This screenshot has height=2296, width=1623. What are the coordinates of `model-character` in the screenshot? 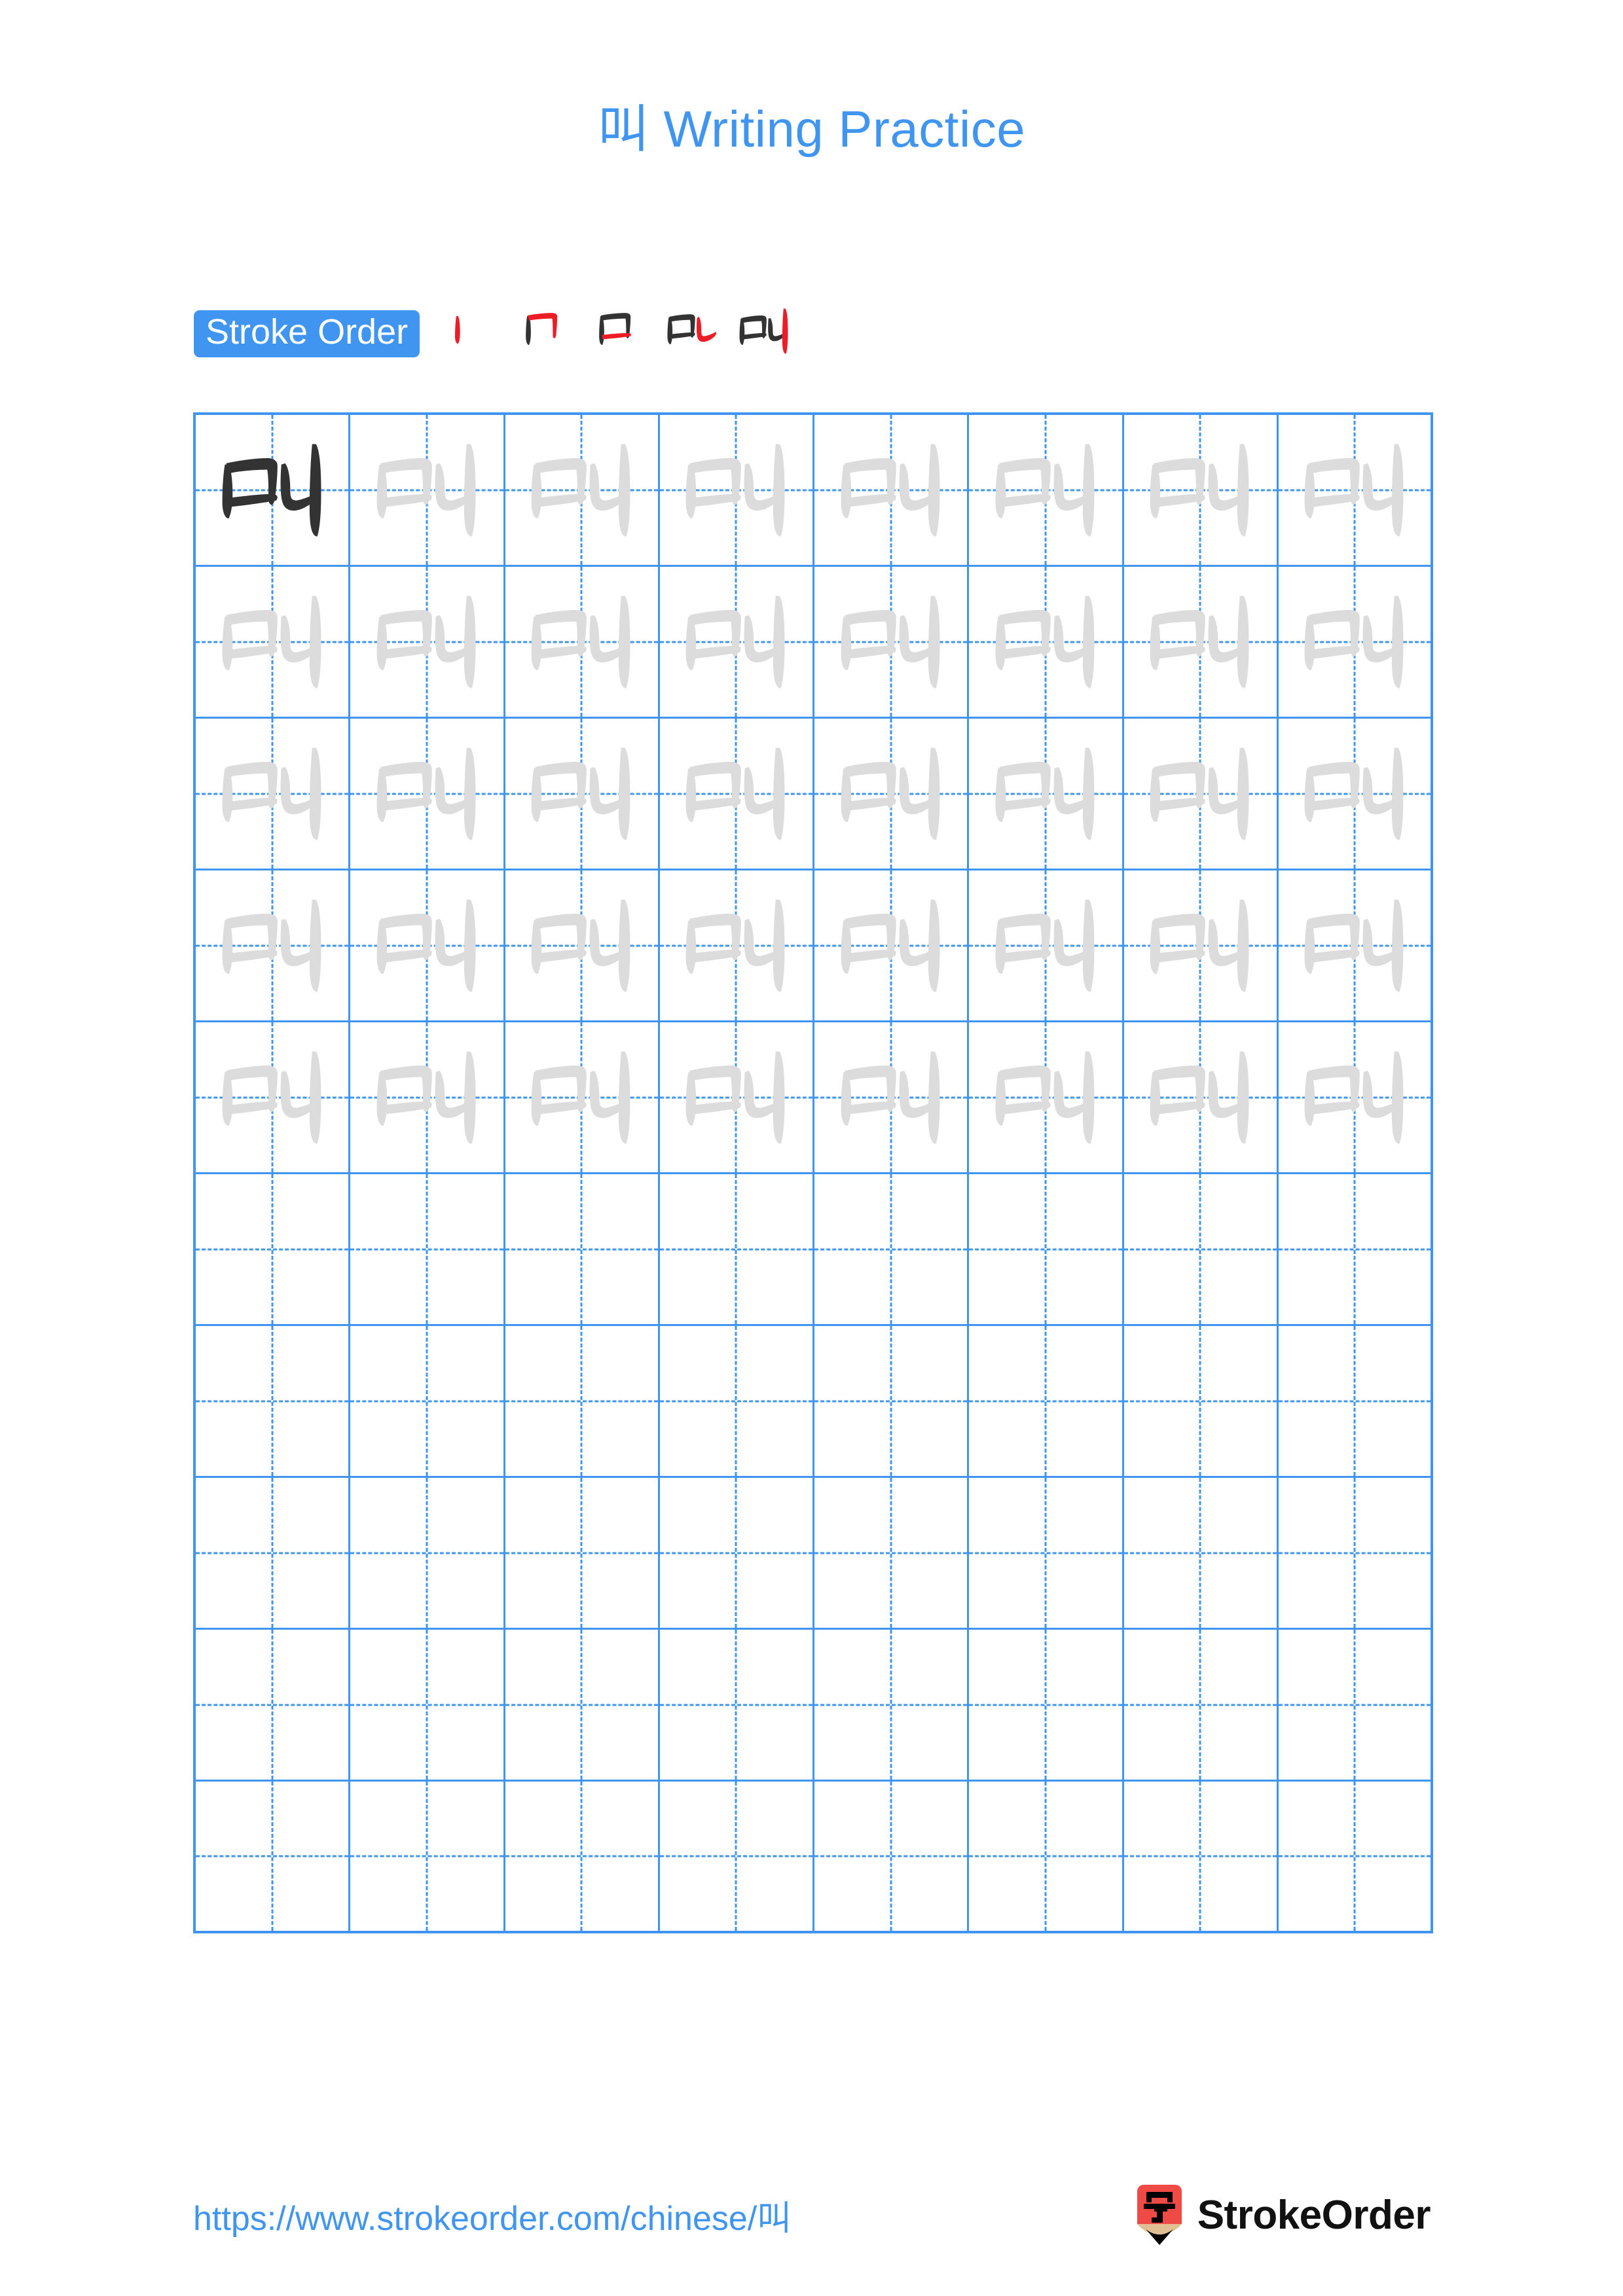 It's located at (272, 490).